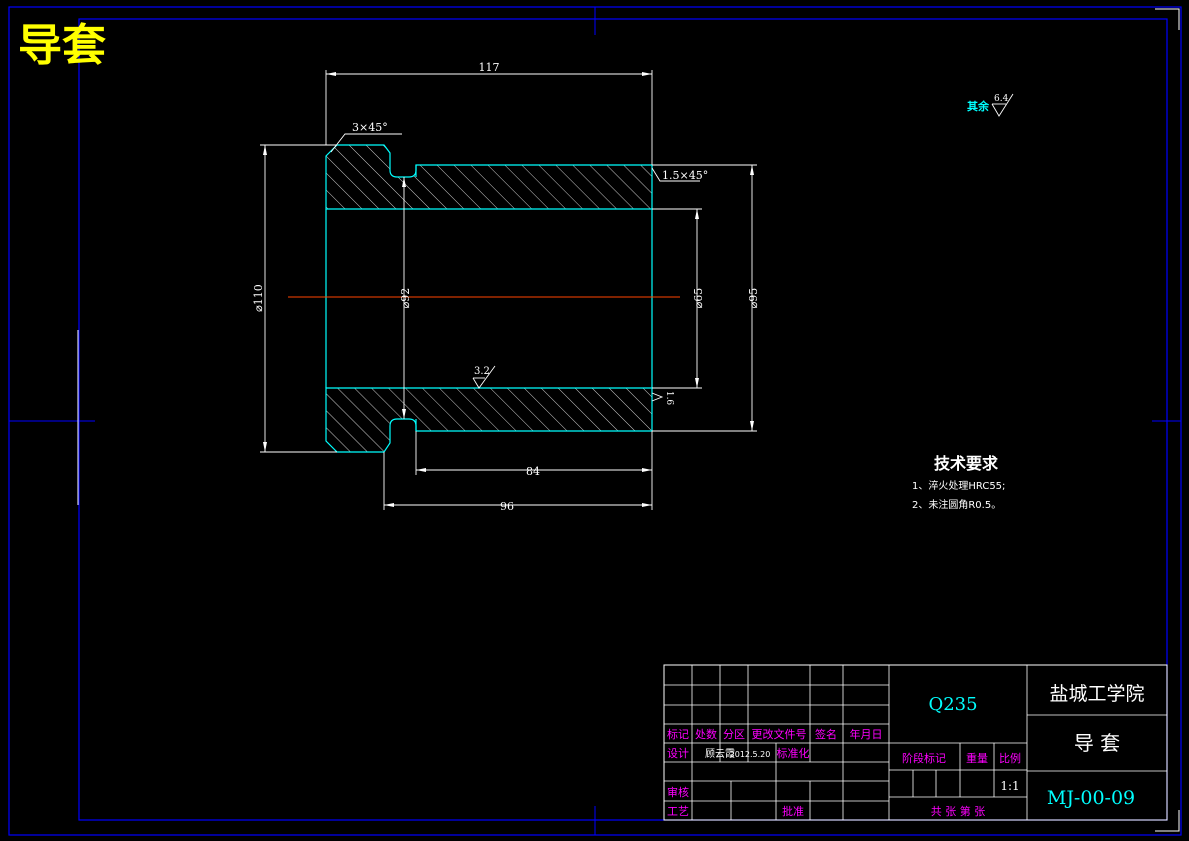  I want to click on design-label: 设计, so click(678, 753).